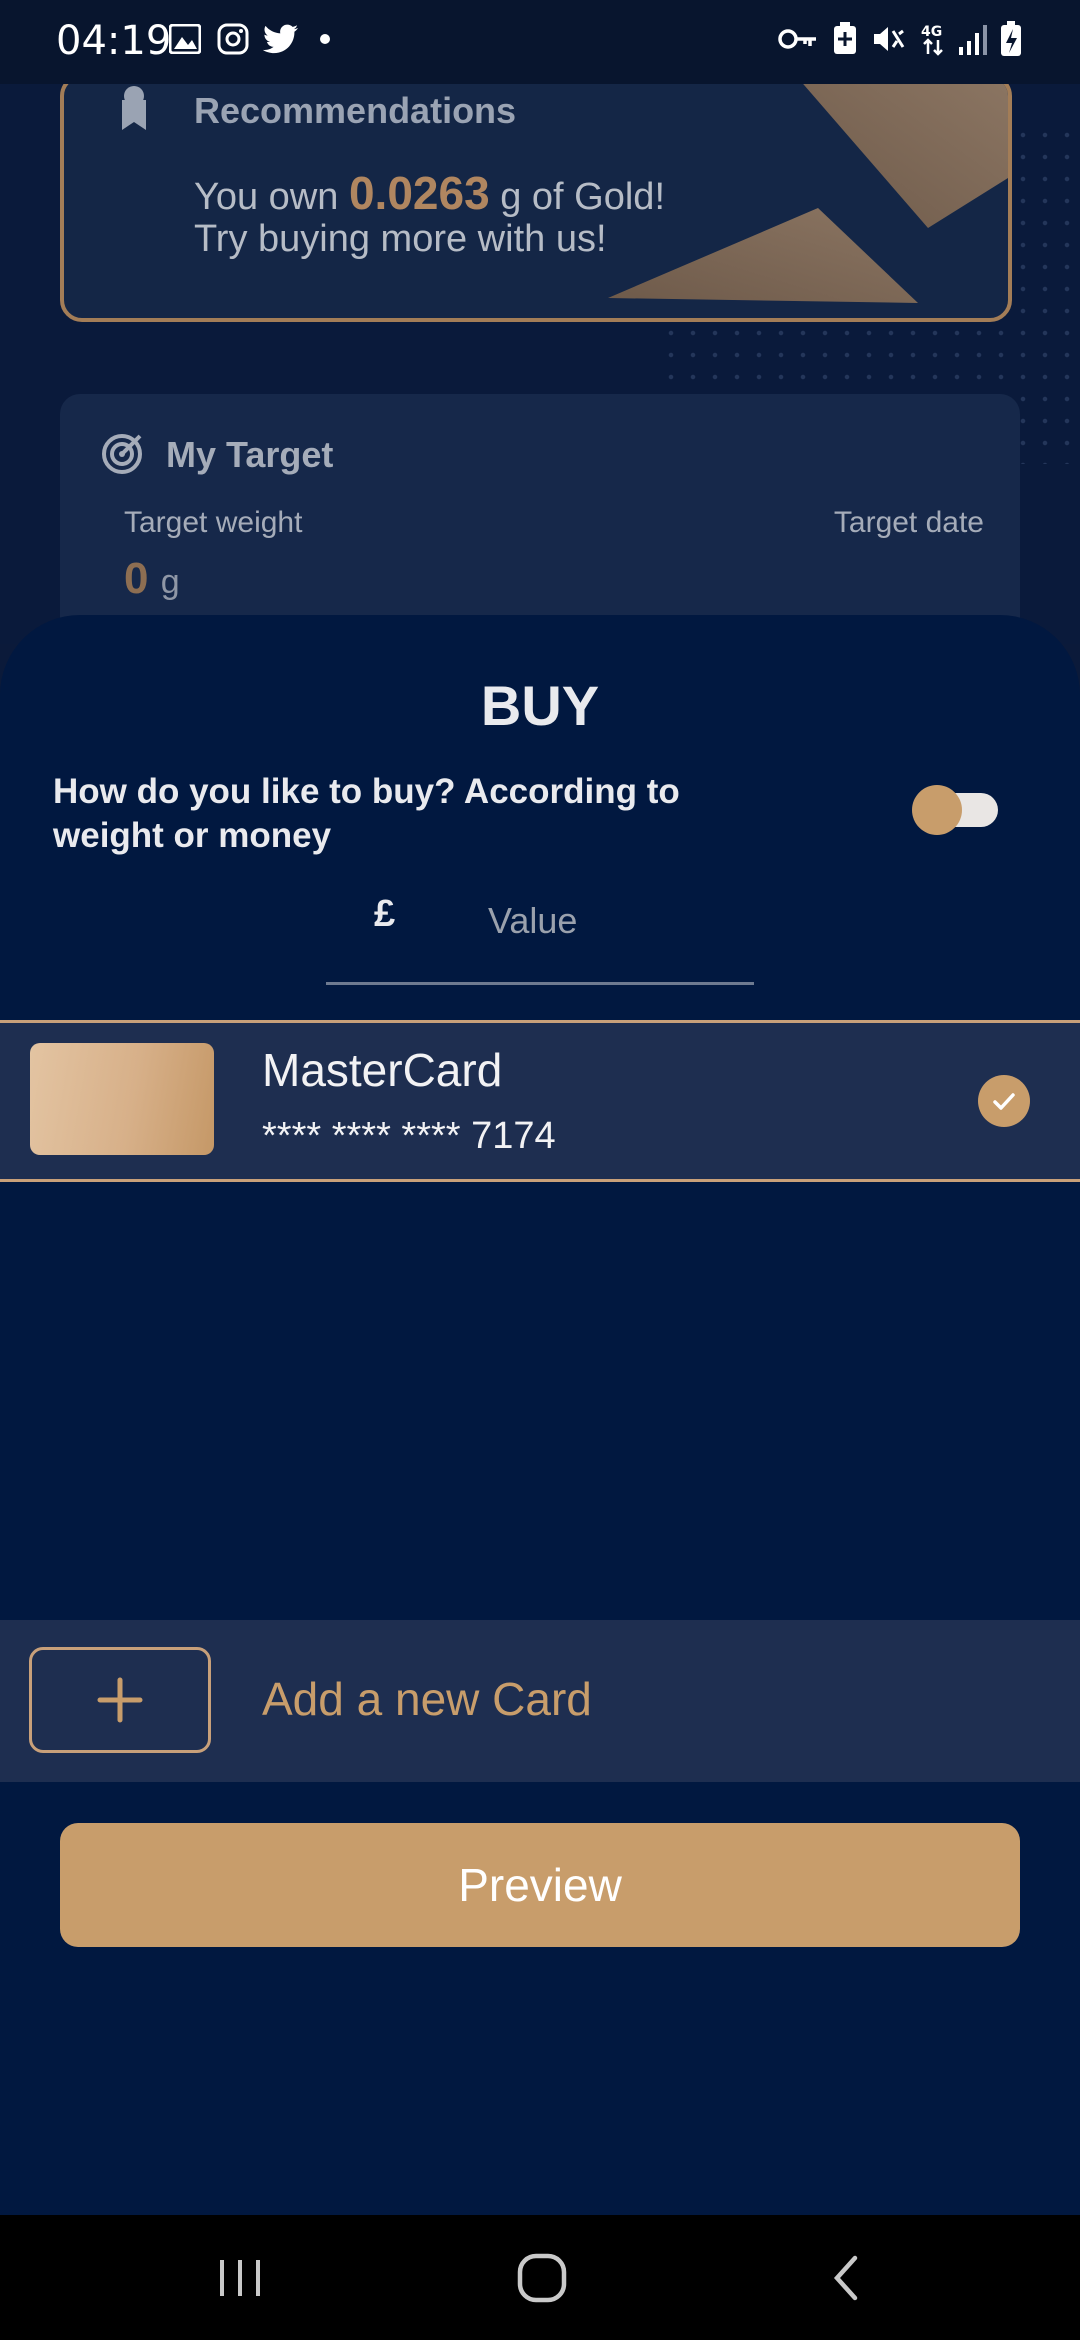  What do you see at coordinates (540, 42) in the screenshot?
I see `status-bar: 04:19 4G` at bounding box center [540, 42].